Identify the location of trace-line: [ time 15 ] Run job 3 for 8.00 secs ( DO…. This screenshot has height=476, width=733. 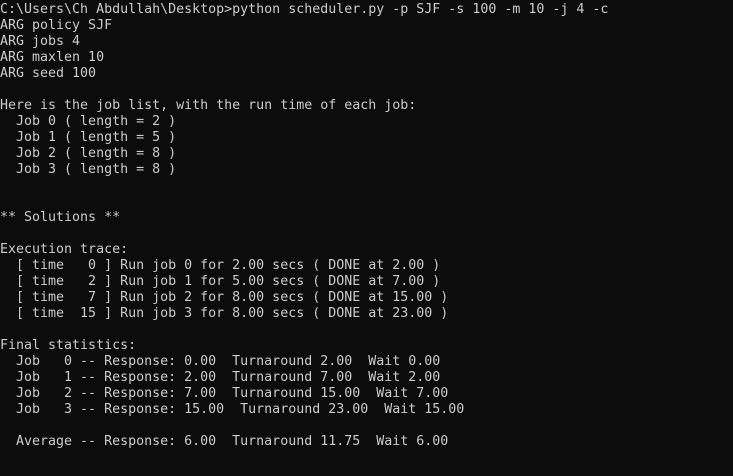
(224, 313).